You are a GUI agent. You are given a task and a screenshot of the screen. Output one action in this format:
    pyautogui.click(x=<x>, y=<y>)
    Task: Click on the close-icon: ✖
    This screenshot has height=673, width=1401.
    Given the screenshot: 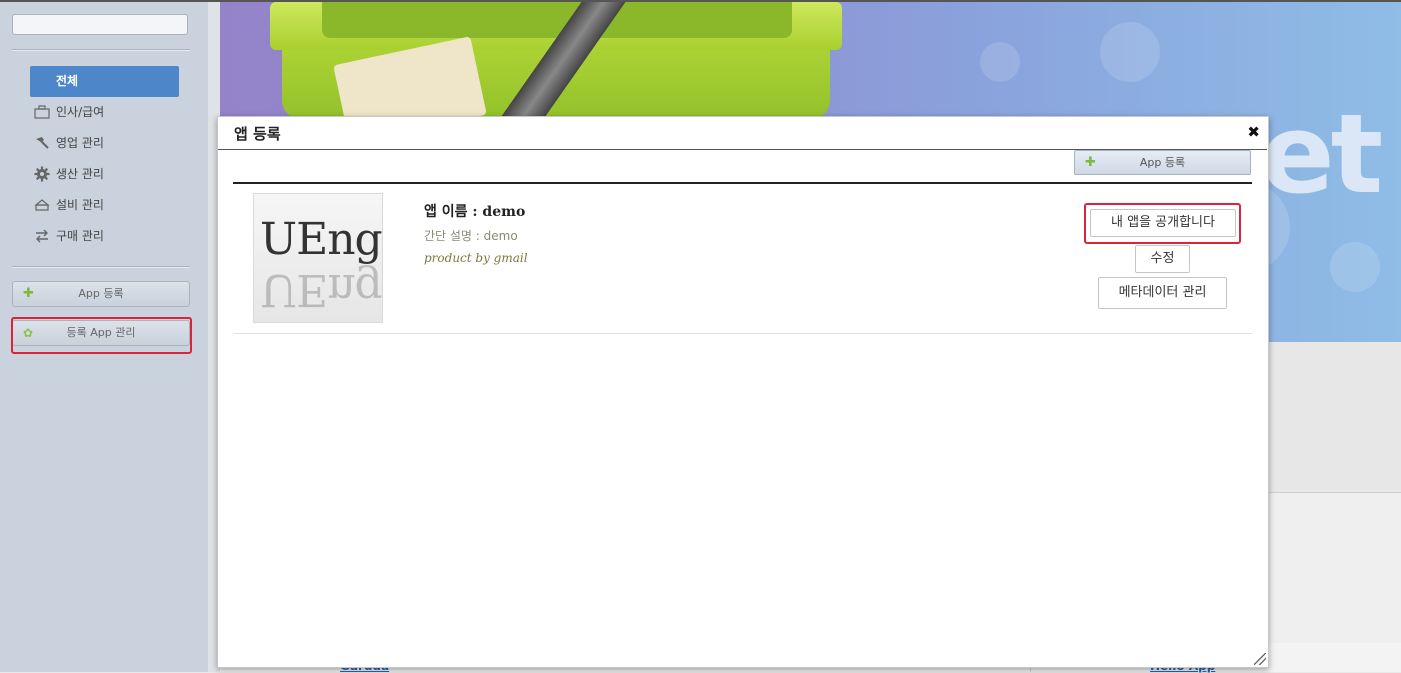 What is the action you would take?
    pyautogui.click(x=1253, y=132)
    